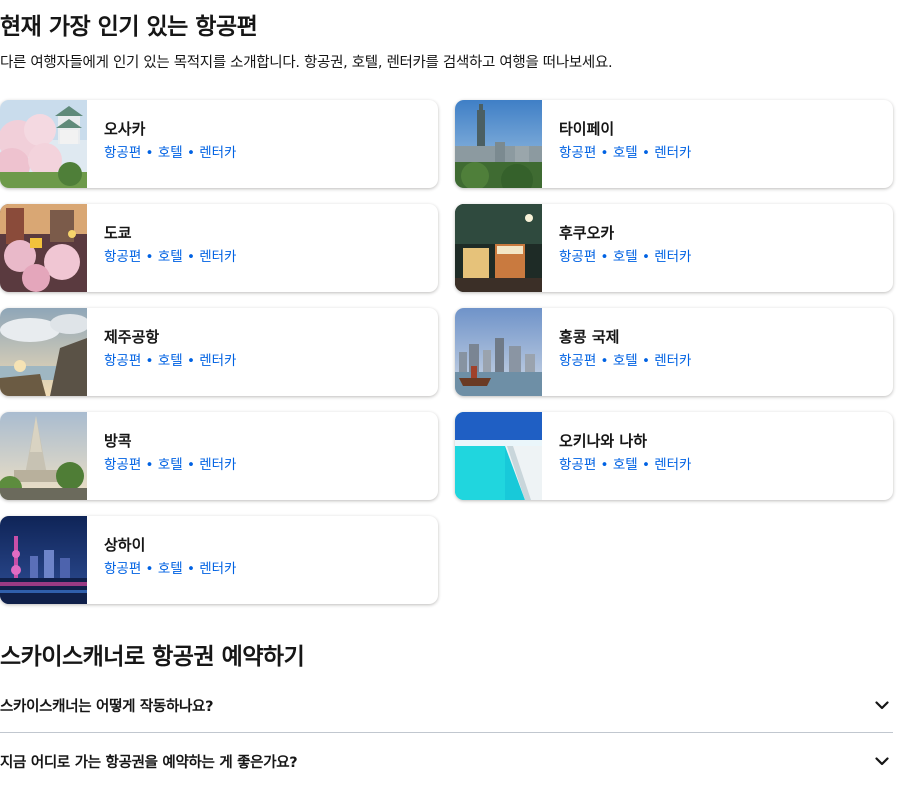 This screenshot has height=789, width=900. I want to click on destination-name: 도쿄, so click(118, 233).